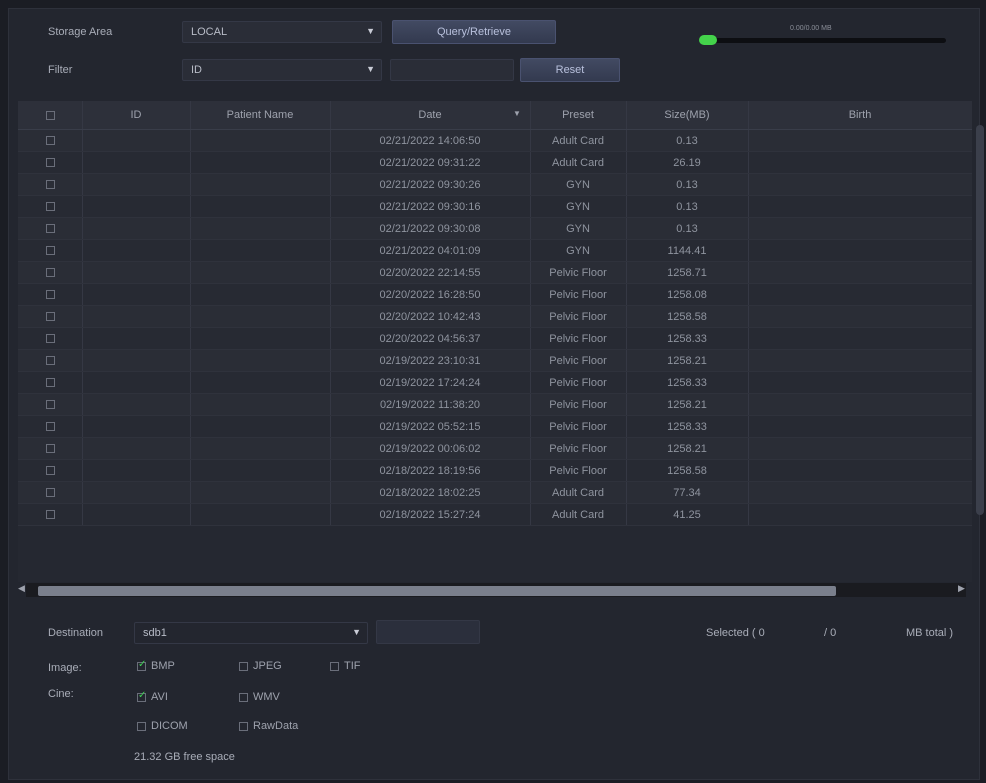 Image resolution: width=986 pixels, height=783 pixels. What do you see at coordinates (251, 633) in the screenshot?
I see `destination-dropdown: sdb1 ▼` at bounding box center [251, 633].